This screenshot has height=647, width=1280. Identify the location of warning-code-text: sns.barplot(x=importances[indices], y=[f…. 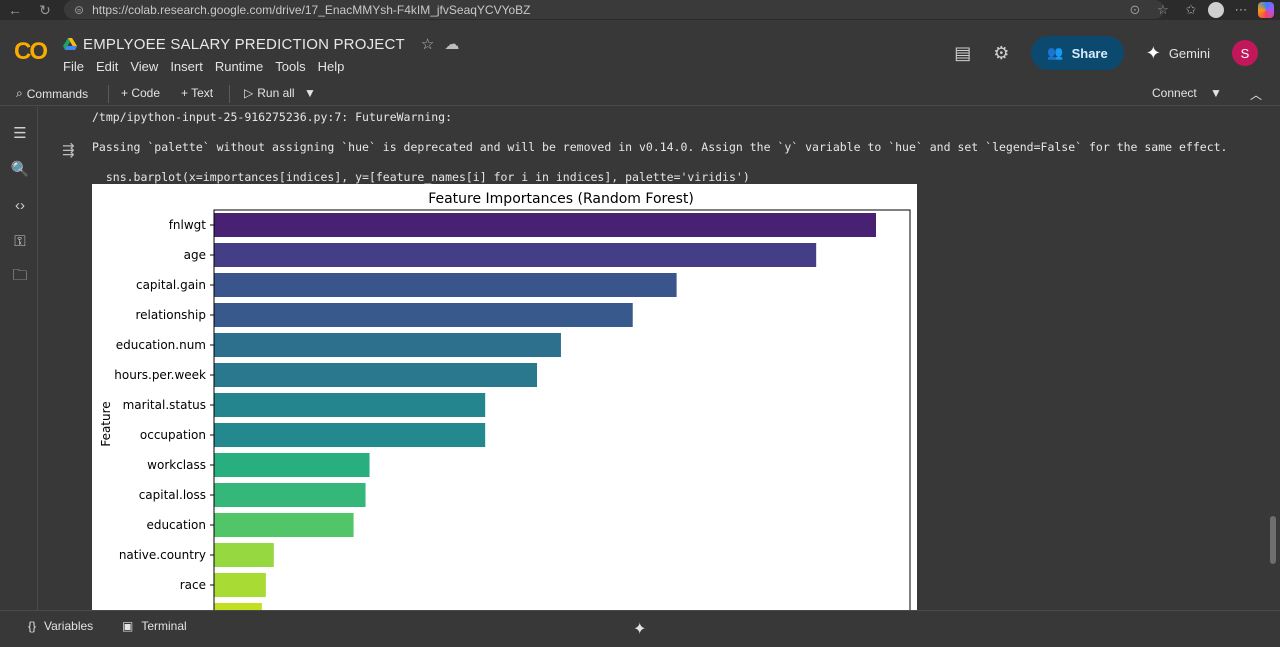
(421, 177).